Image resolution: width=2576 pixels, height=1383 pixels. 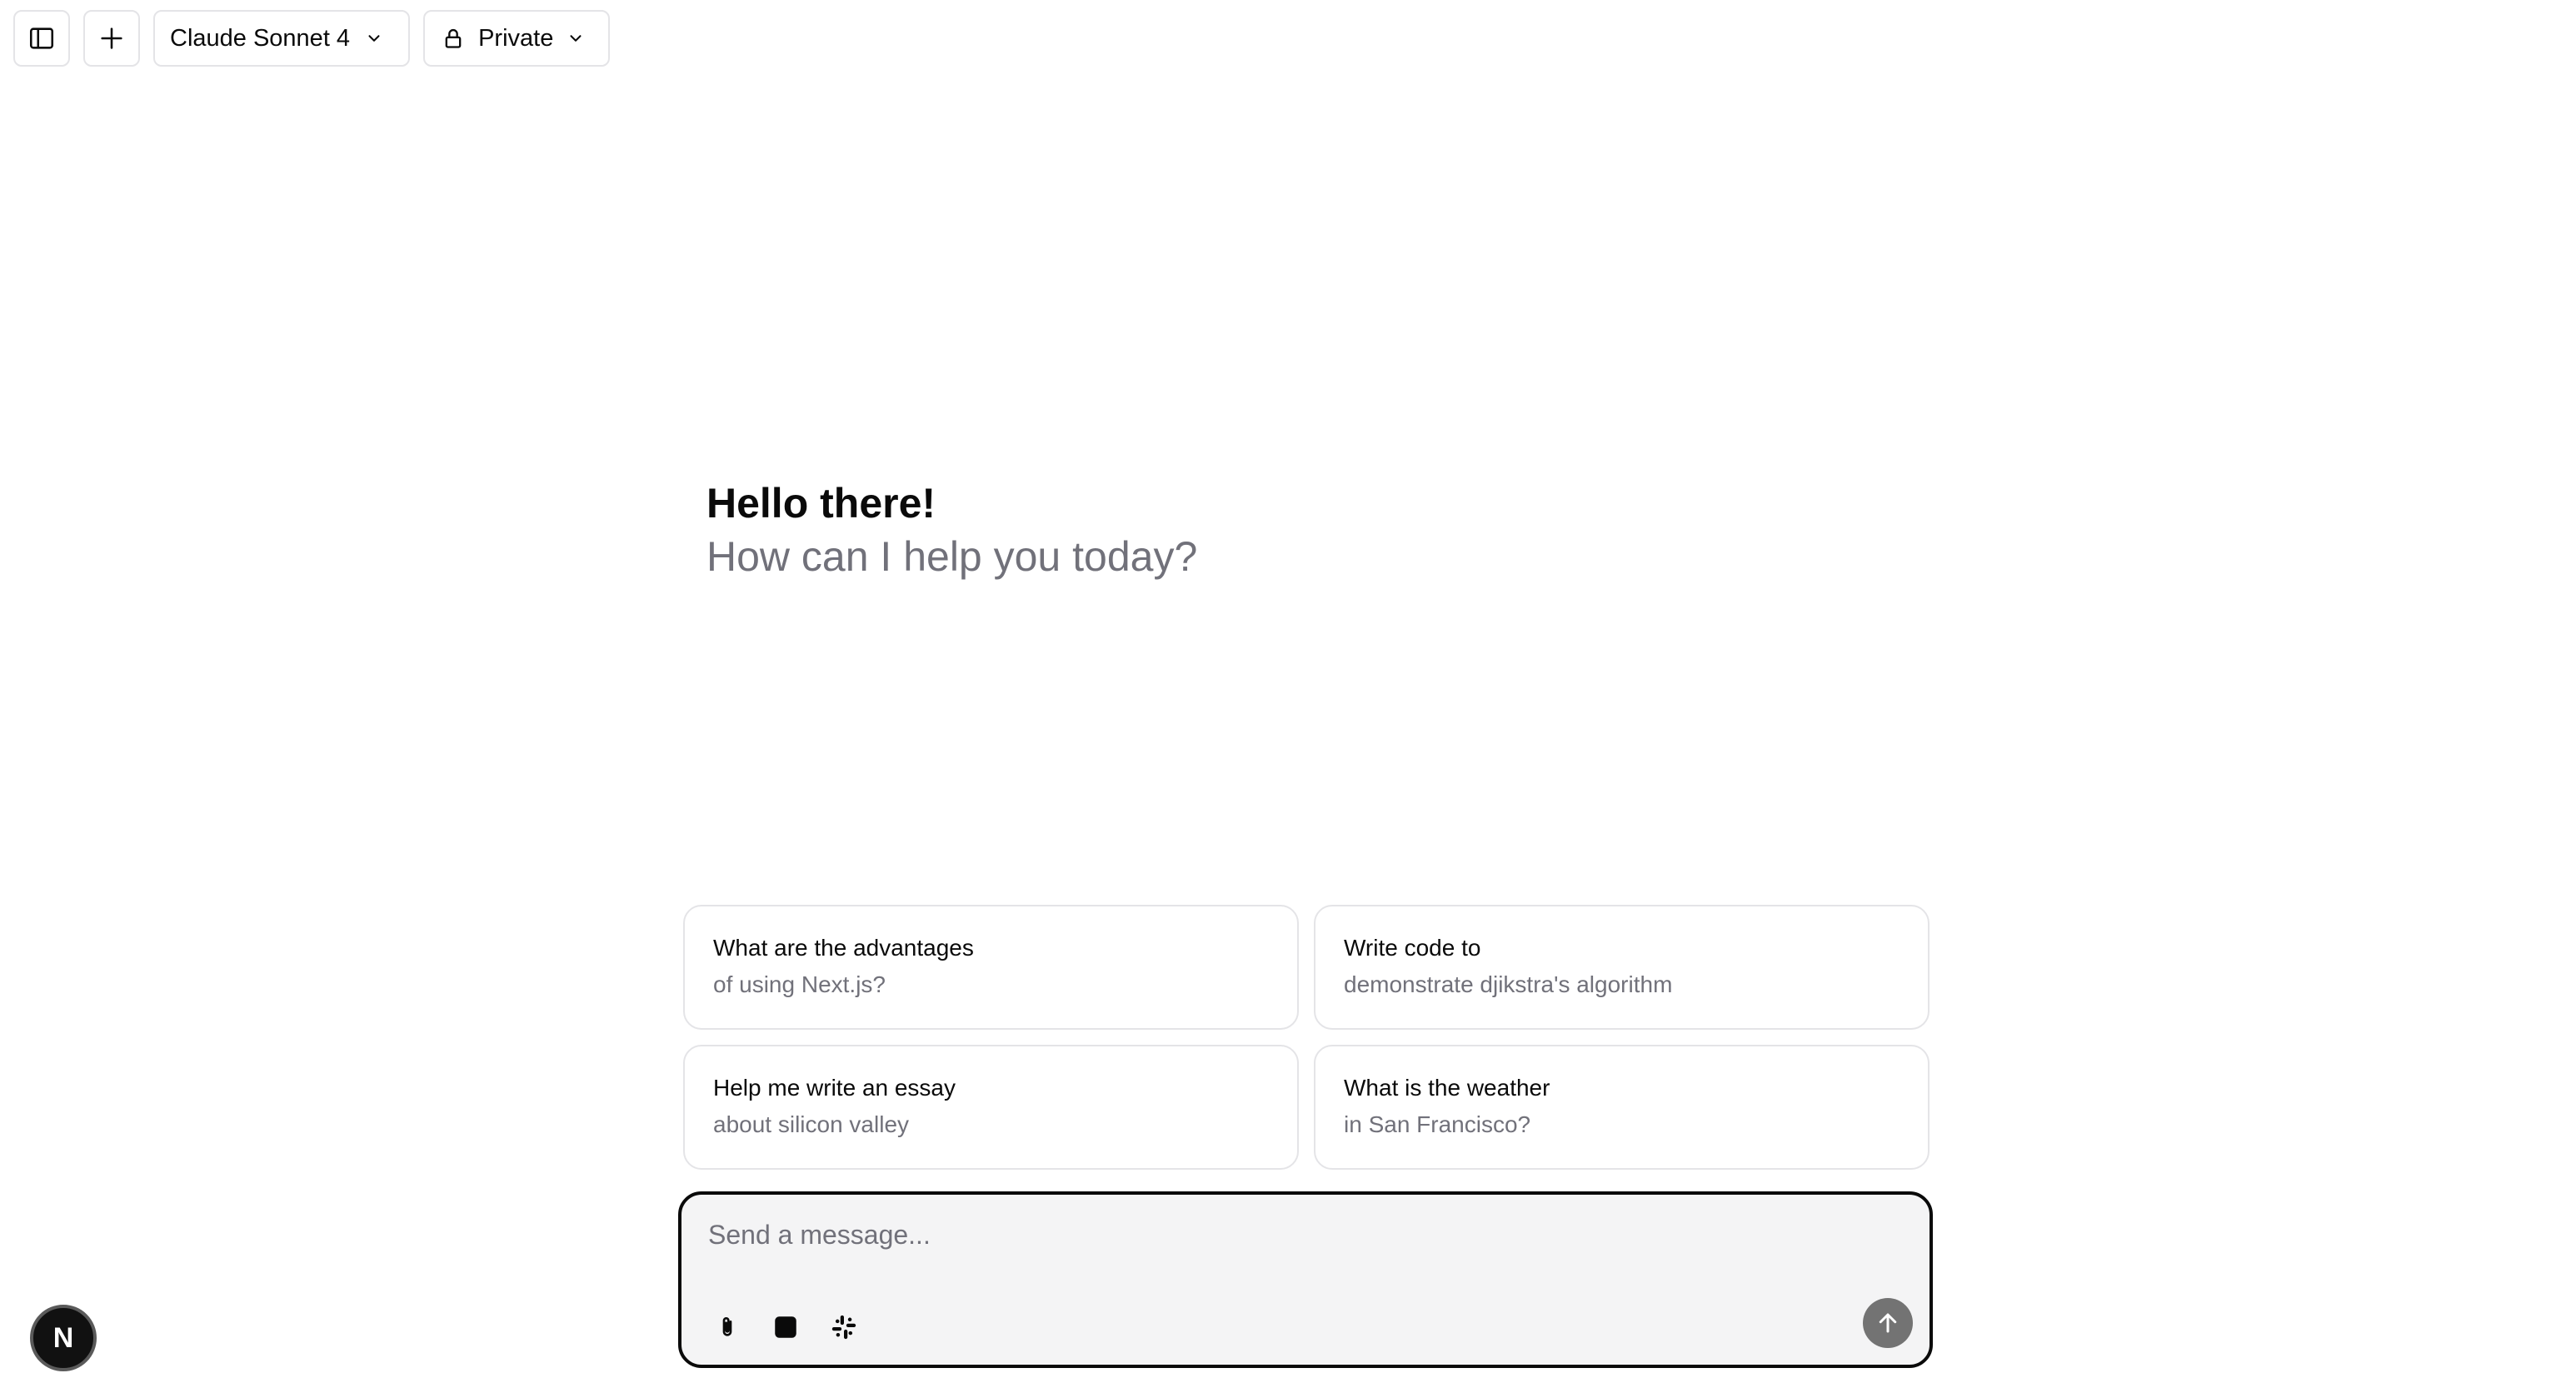 I want to click on sidebar-toggle-icon, so click(x=41, y=38).